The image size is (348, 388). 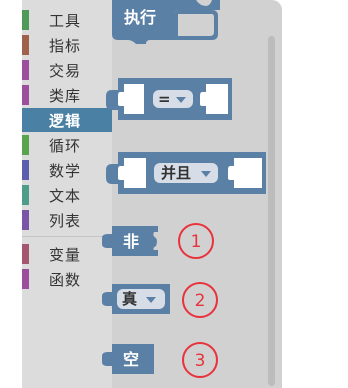 I want to click on compare-operator: =, so click(x=164, y=99).